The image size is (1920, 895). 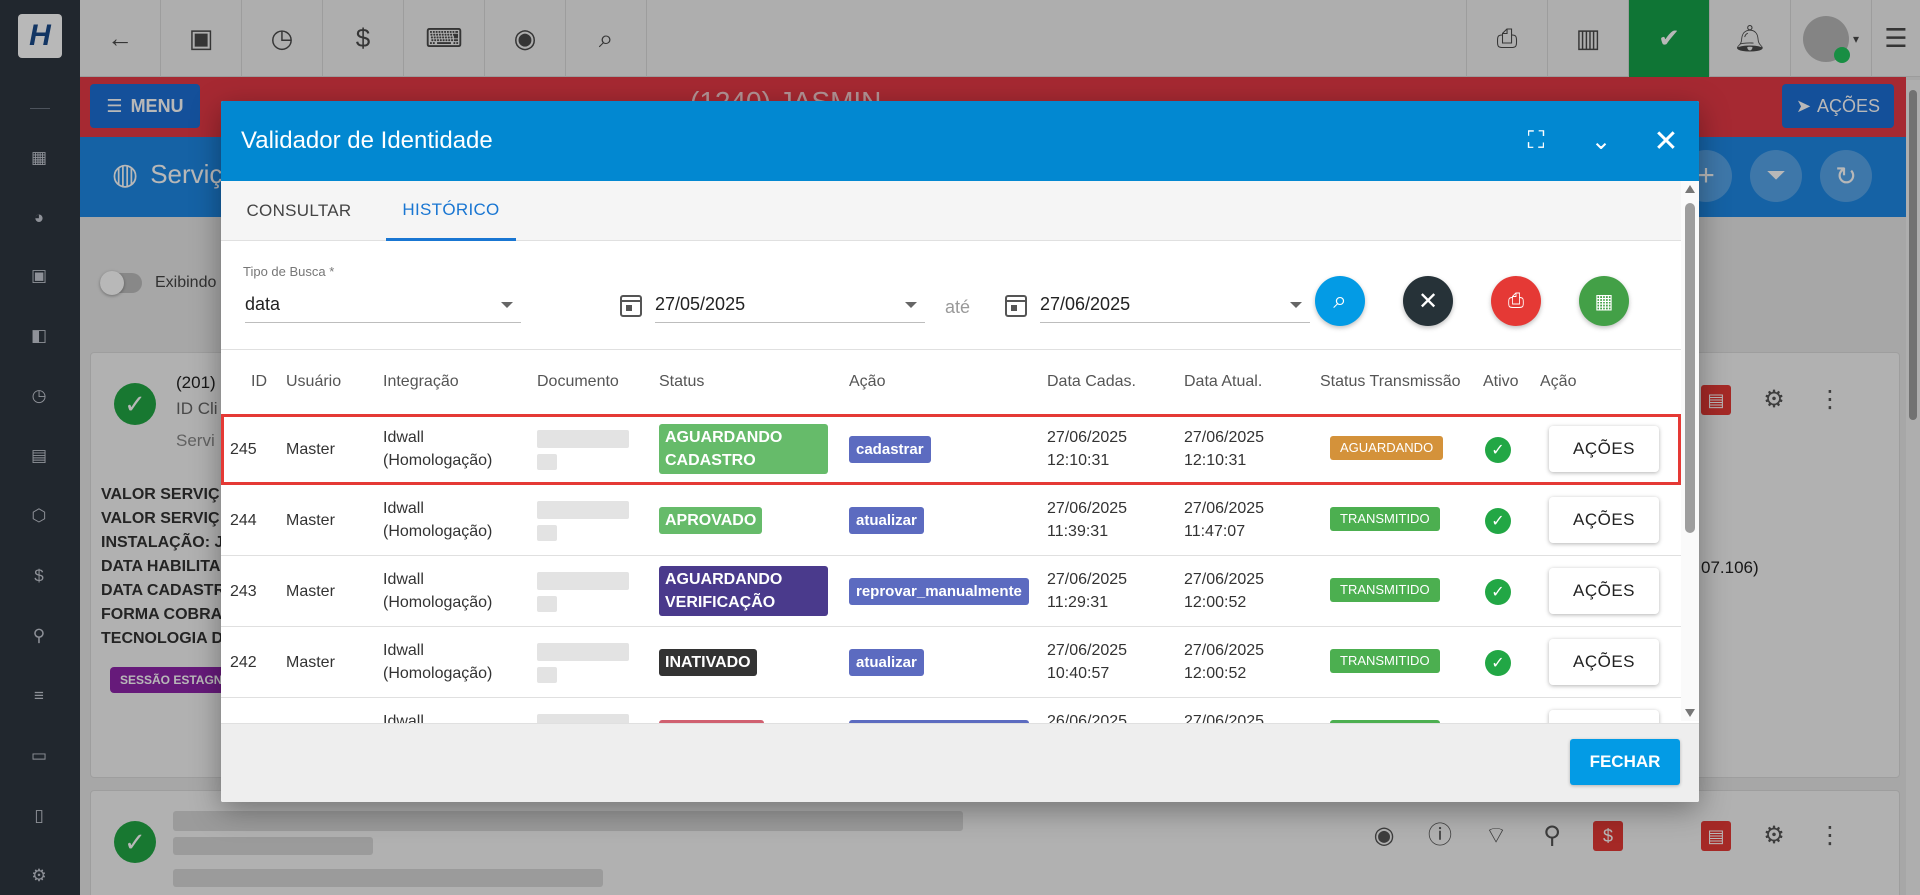 What do you see at coordinates (383, 305) in the screenshot?
I see `tipo-busca-select: data` at bounding box center [383, 305].